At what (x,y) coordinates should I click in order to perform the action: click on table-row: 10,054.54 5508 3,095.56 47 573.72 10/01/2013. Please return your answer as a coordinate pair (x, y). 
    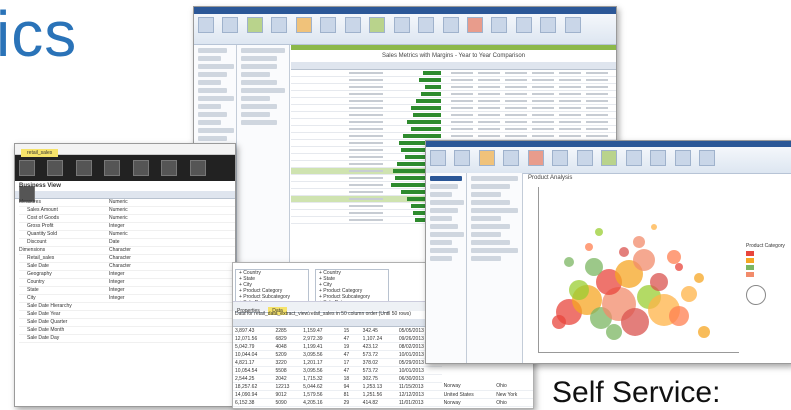
    Looking at the image, I should click on (383, 370).